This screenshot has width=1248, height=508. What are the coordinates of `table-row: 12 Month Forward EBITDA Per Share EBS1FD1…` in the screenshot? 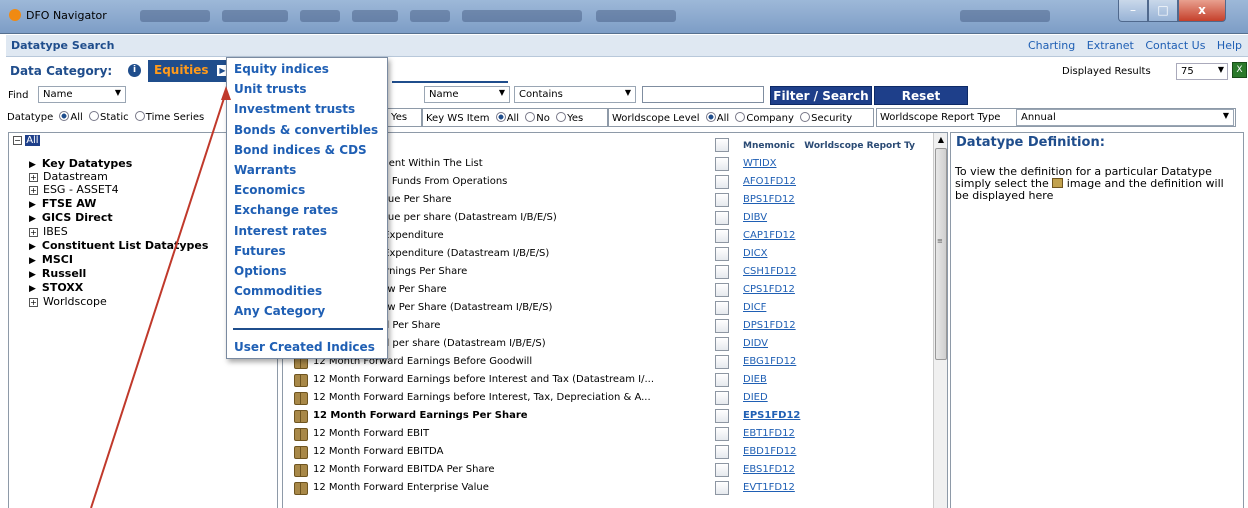 It's located at (608, 470).